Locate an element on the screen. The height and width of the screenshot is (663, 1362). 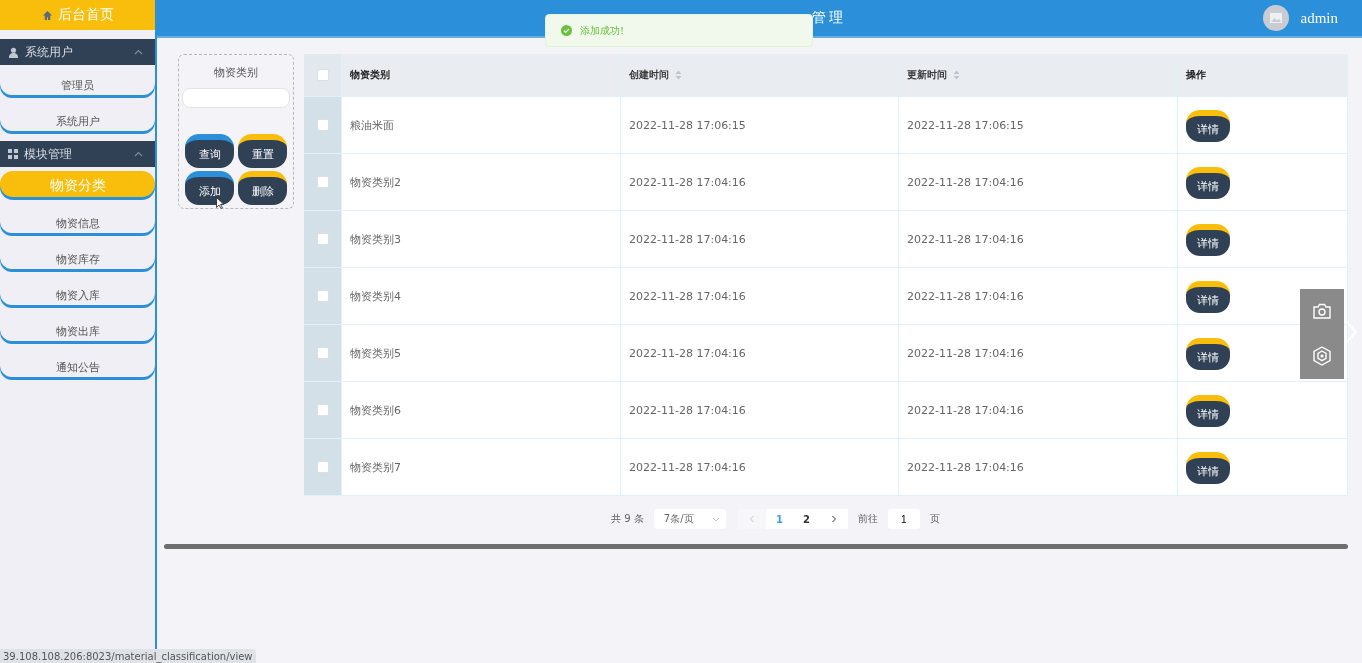
menu-item: 物资库存 is located at coordinates (77, 256).